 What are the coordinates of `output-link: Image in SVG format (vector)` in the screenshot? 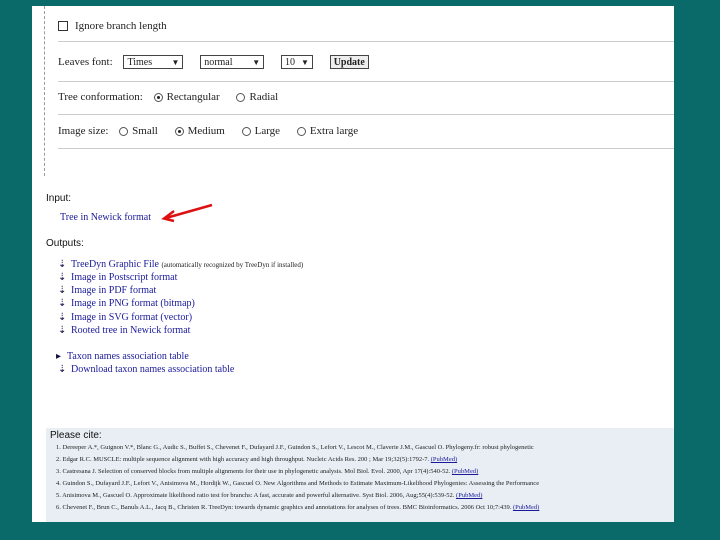 It's located at (131, 317).